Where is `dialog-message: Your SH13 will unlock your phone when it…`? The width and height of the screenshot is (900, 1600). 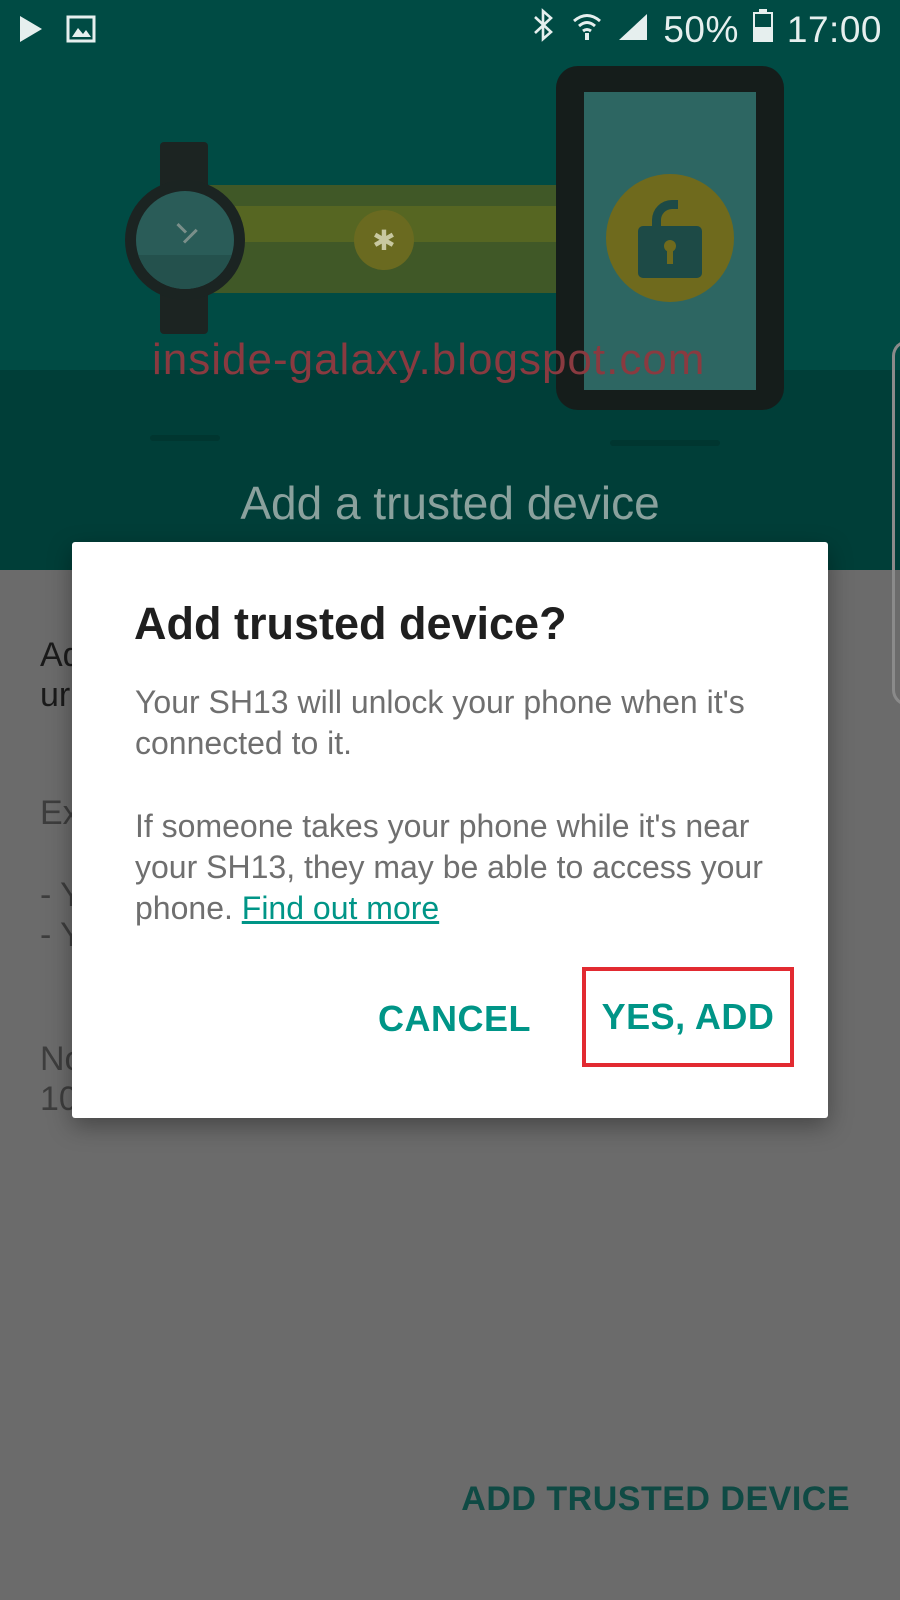 dialog-message: Your SH13 will unlock your phone when it… is located at coordinates (440, 722).